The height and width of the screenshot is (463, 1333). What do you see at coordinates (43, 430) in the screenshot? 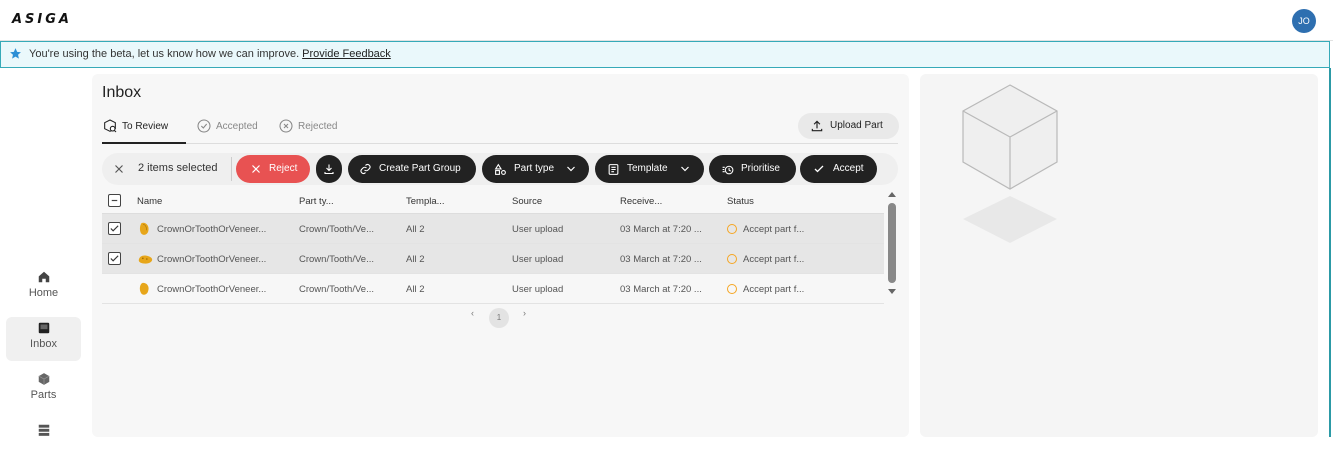
I see `server-icon` at bounding box center [43, 430].